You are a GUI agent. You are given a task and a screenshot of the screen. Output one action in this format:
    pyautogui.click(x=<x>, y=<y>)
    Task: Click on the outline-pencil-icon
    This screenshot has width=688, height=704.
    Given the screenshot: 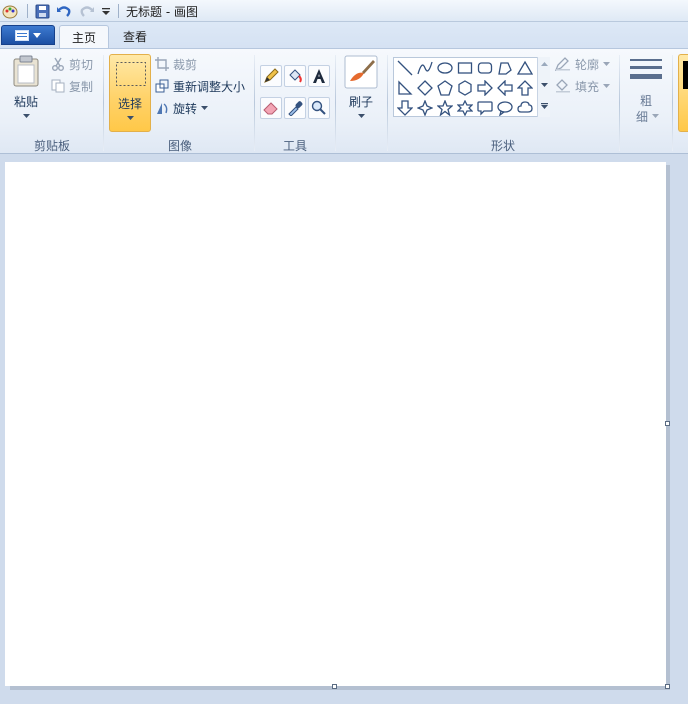 What is the action you would take?
    pyautogui.click(x=562, y=64)
    